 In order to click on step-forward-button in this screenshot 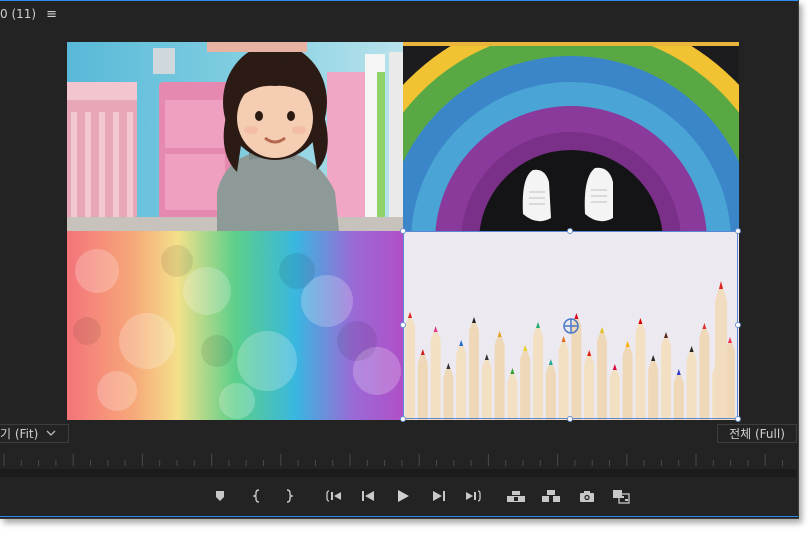, I will do `click(439, 496)`.